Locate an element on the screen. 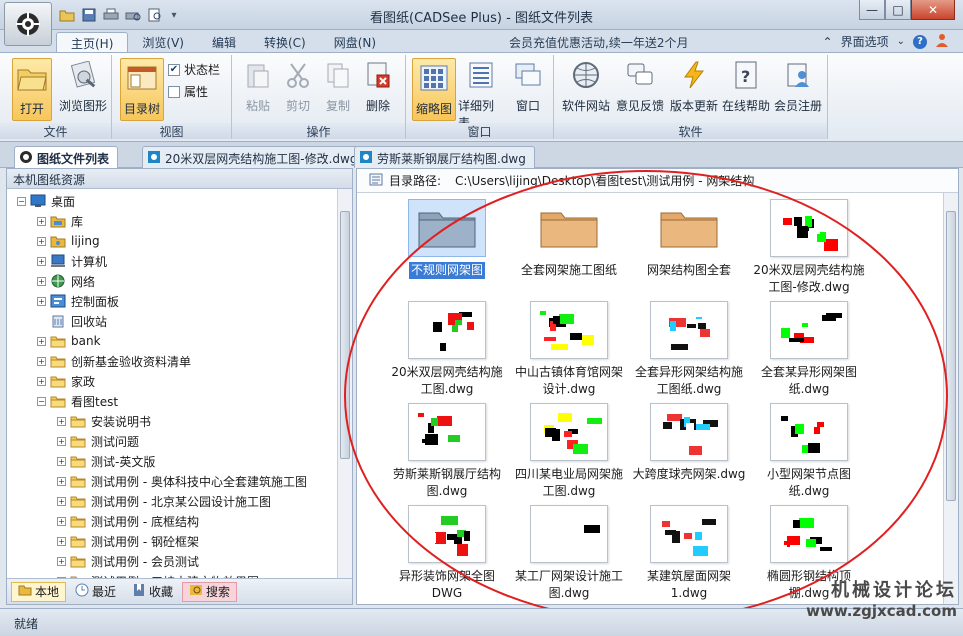 The height and width of the screenshot is (636, 963). delete-button: 删除 is located at coordinates (378, 86).